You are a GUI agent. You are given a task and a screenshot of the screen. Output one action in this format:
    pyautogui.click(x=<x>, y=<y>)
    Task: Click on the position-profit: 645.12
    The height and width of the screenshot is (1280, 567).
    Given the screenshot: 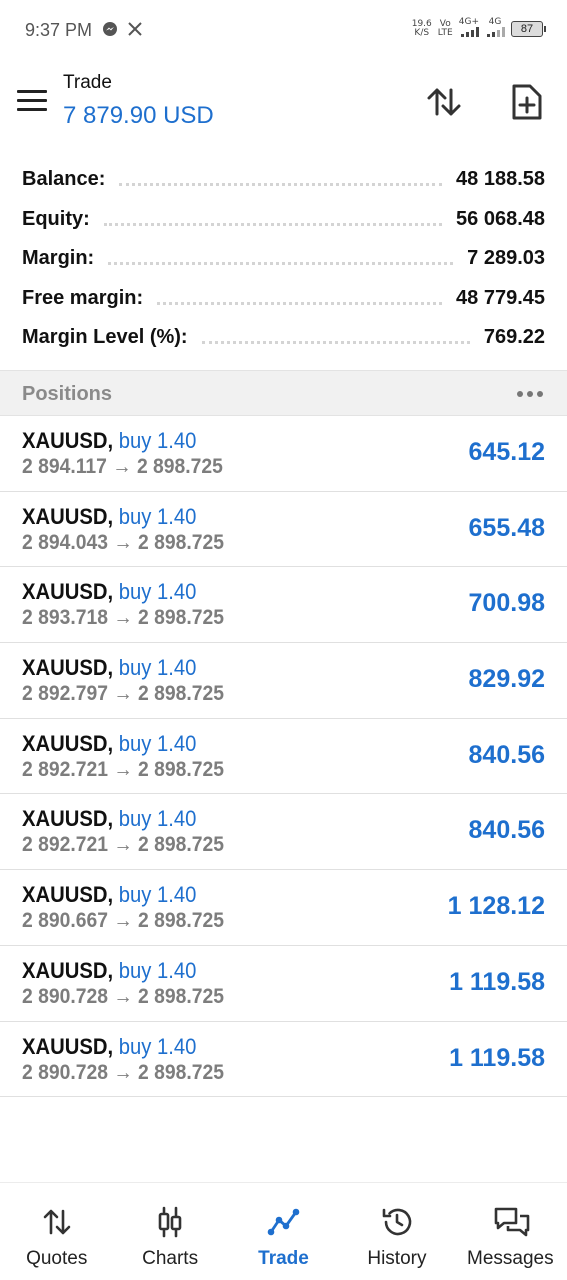 What is the action you would take?
    pyautogui.click(x=506, y=452)
    